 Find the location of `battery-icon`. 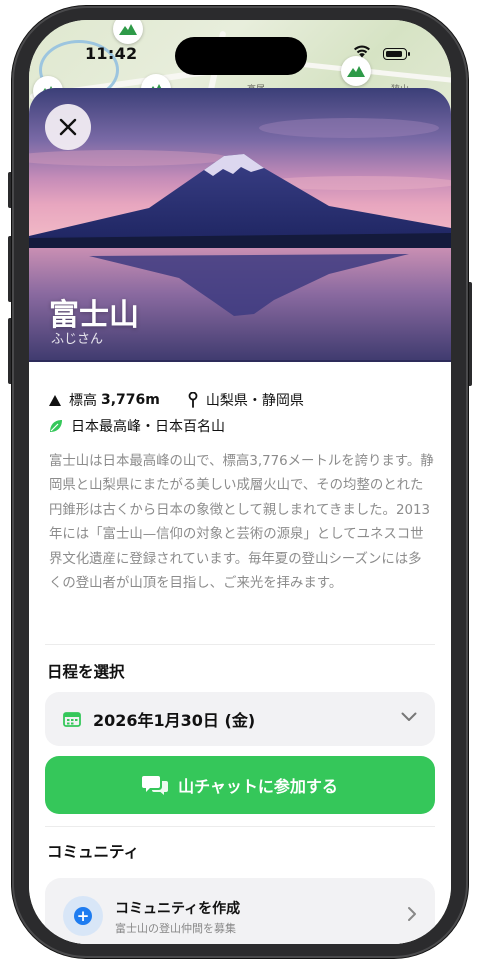

battery-icon is located at coordinates (396, 54).